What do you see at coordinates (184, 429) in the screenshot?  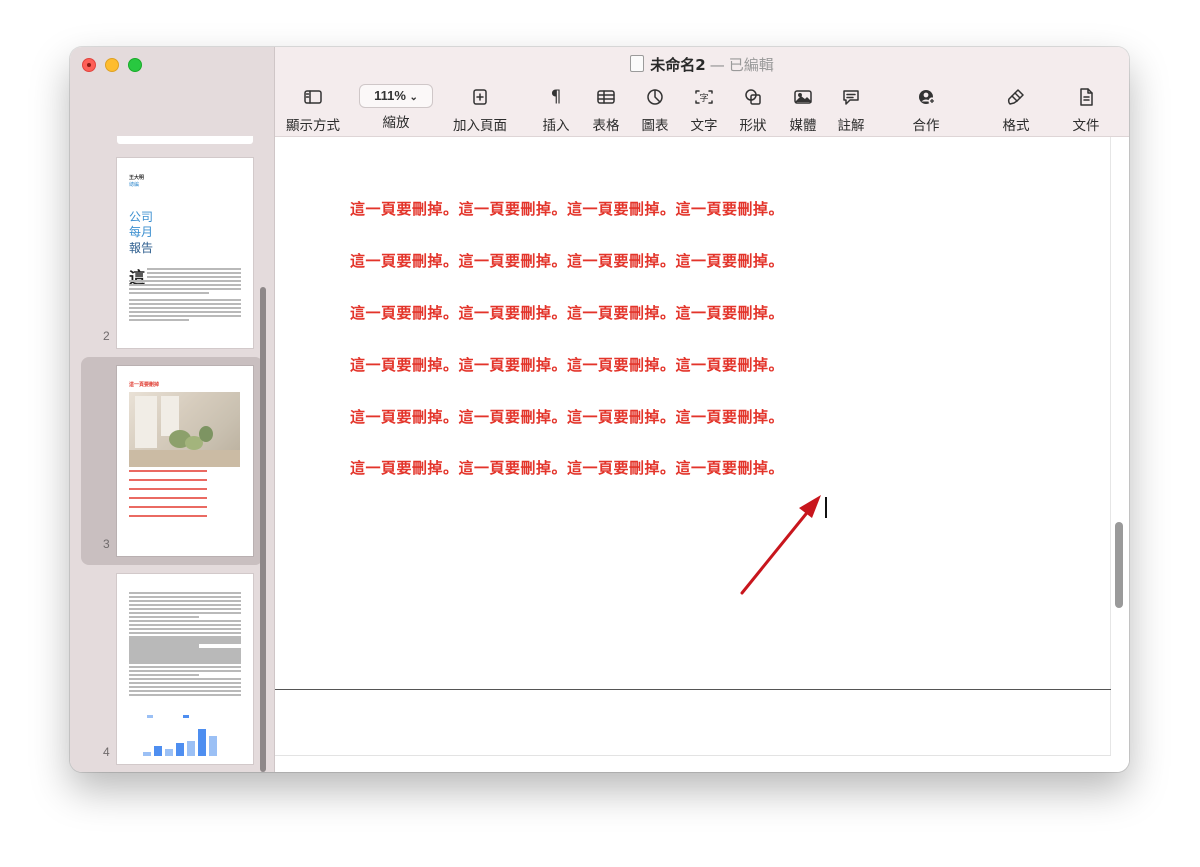 I see `thumbnail-photo` at bounding box center [184, 429].